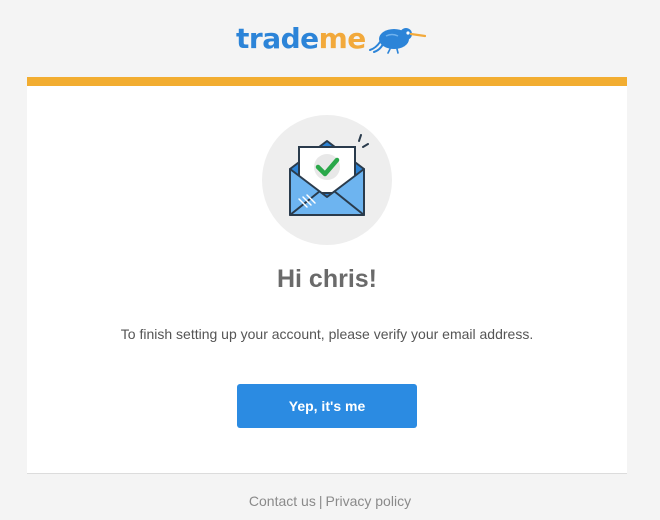 The image size is (660, 520). I want to click on icon-badge, so click(327, 180).